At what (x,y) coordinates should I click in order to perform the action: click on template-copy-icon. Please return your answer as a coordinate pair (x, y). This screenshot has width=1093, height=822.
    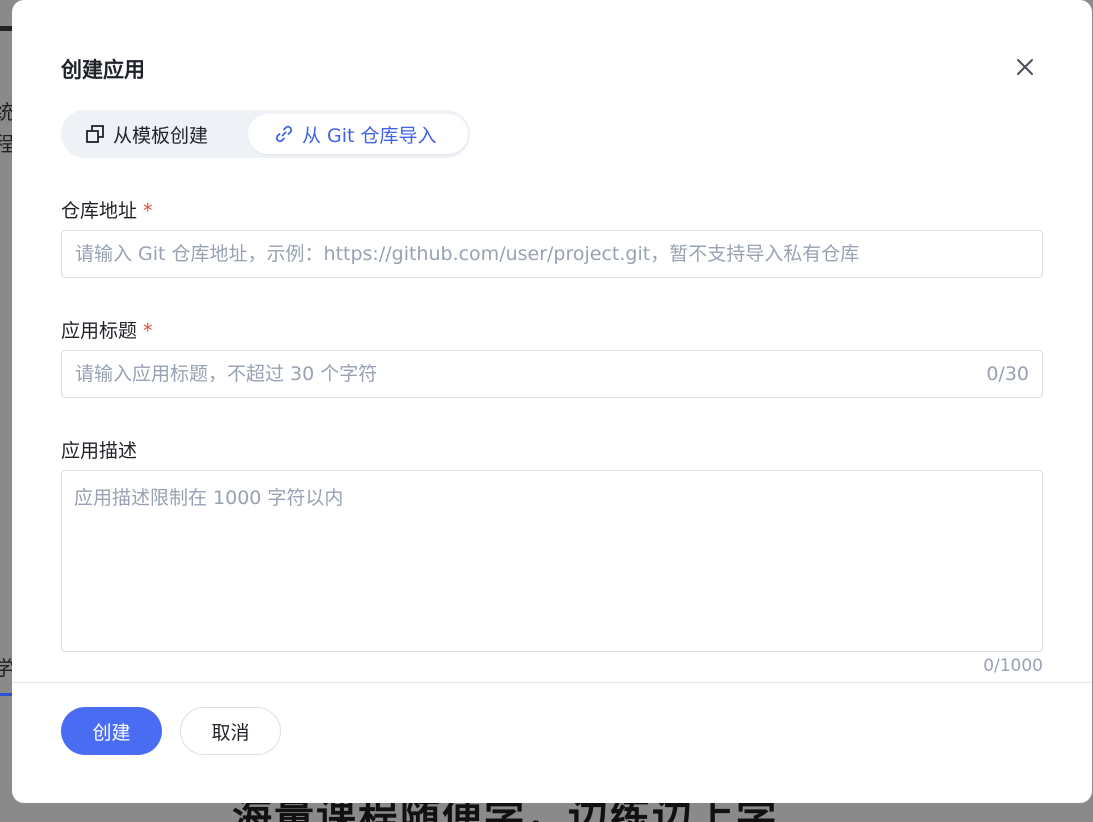
    Looking at the image, I should click on (95, 134).